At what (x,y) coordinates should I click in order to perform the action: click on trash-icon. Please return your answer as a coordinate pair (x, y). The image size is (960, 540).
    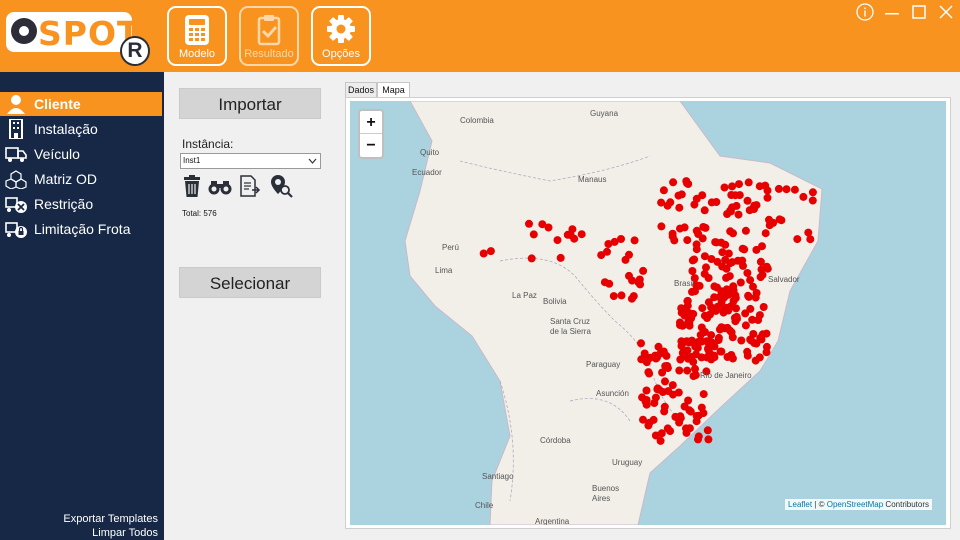
    Looking at the image, I should click on (192, 186).